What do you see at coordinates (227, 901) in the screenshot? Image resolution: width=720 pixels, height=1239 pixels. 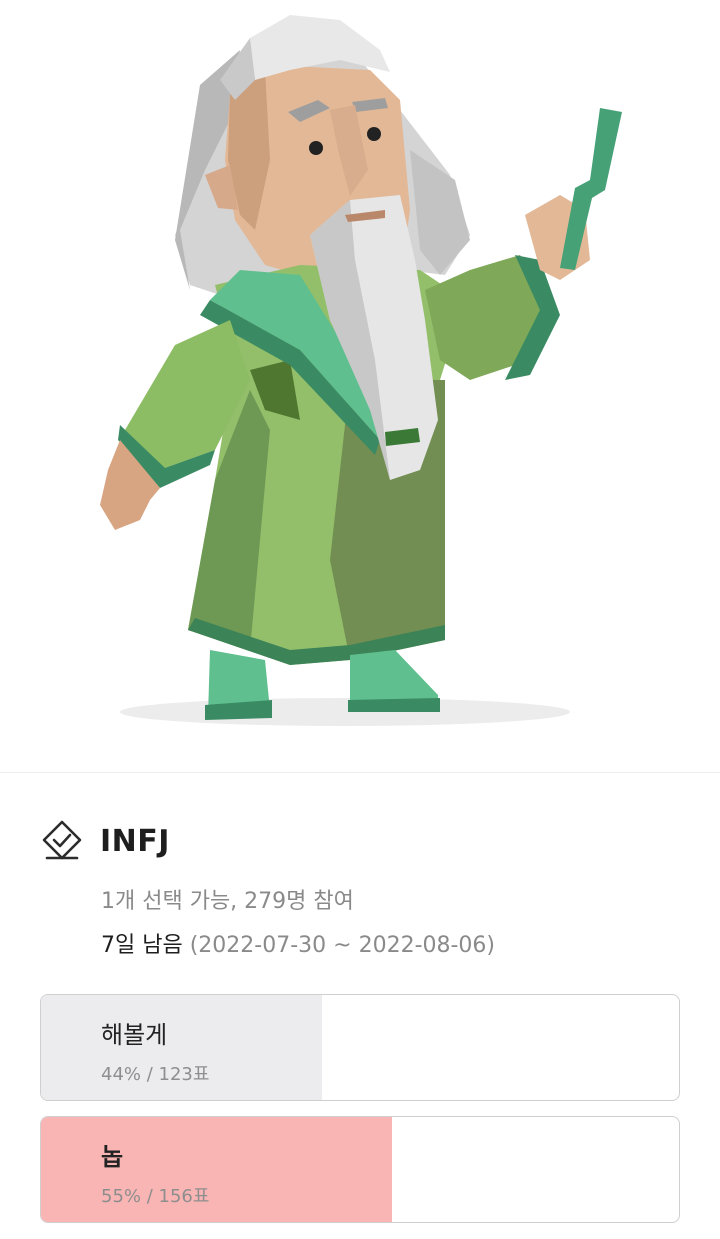 I see `poll-meta: 1개 선택 가능, 279명 참여` at bounding box center [227, 901].